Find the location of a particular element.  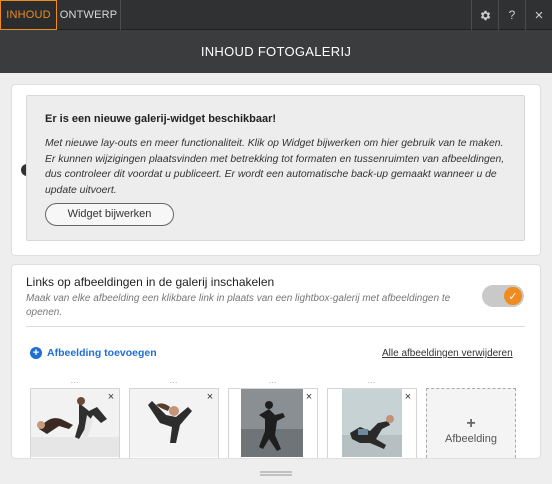

gear-icon is located at coordinates (485, 15).